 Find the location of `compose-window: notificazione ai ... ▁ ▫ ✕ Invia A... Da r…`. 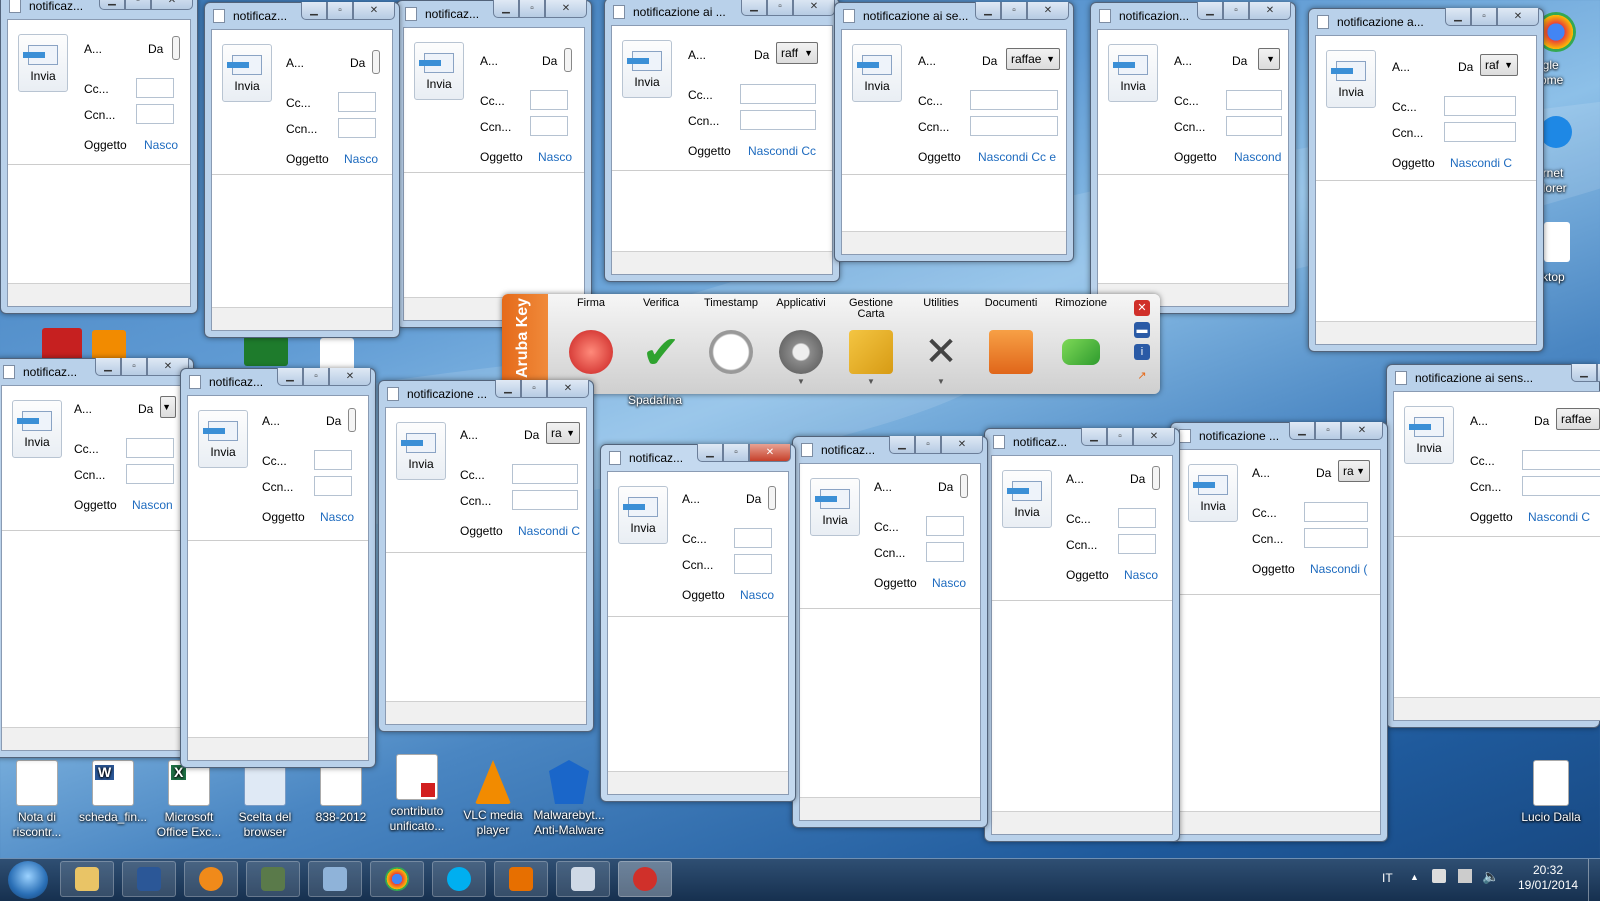

compose-window: notificazione ai ... ▁ ▫ ✕ Invia A... Da r… is located at coordinates (722, 141).